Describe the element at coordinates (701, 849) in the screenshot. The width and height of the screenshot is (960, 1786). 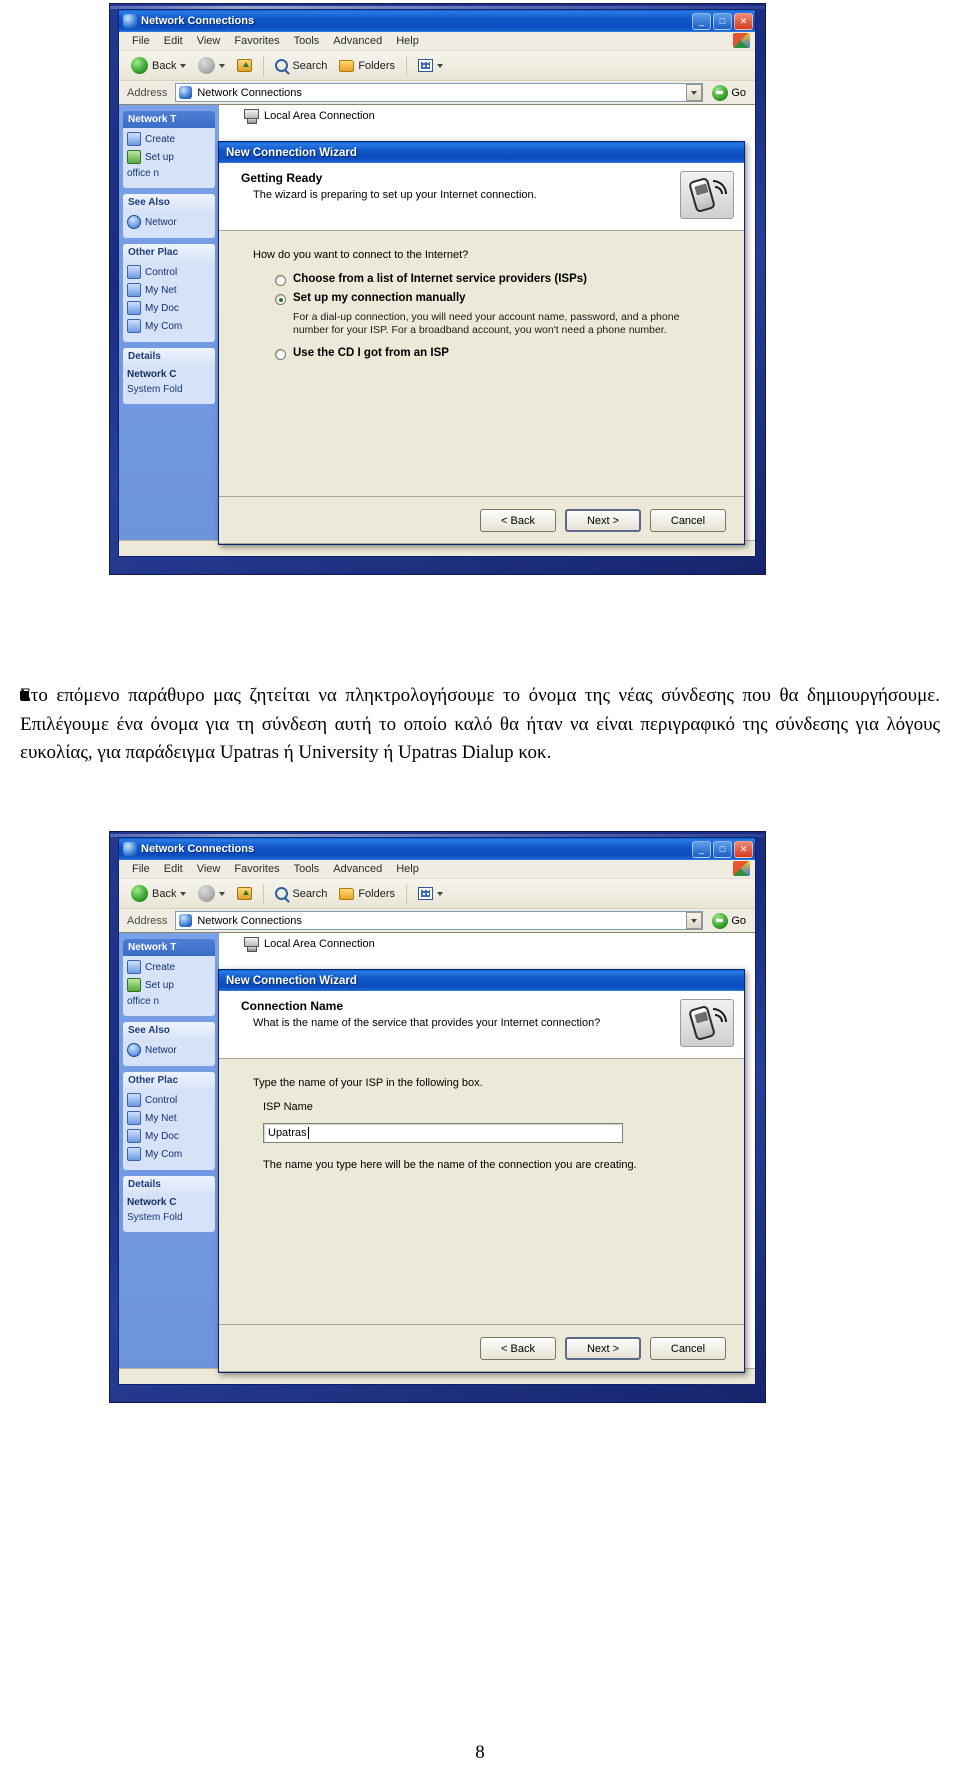
I see `minimize-button-2: _` at that location.